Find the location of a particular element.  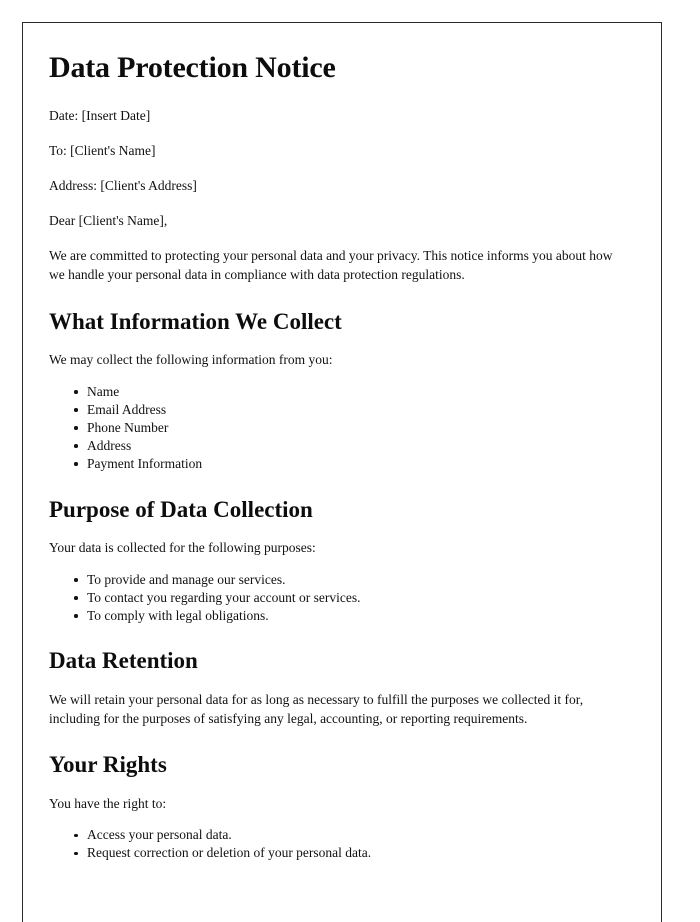

list-item: Payment Information is located at coordinates (349, 464).